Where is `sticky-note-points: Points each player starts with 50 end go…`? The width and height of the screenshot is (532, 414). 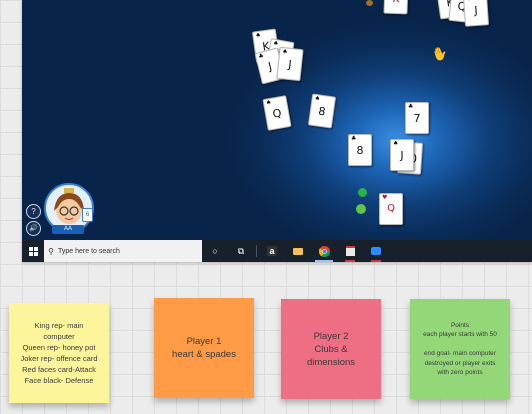 sticky-note-points: Points each player starts with 50 end go… is located at coordinates (460, 349).